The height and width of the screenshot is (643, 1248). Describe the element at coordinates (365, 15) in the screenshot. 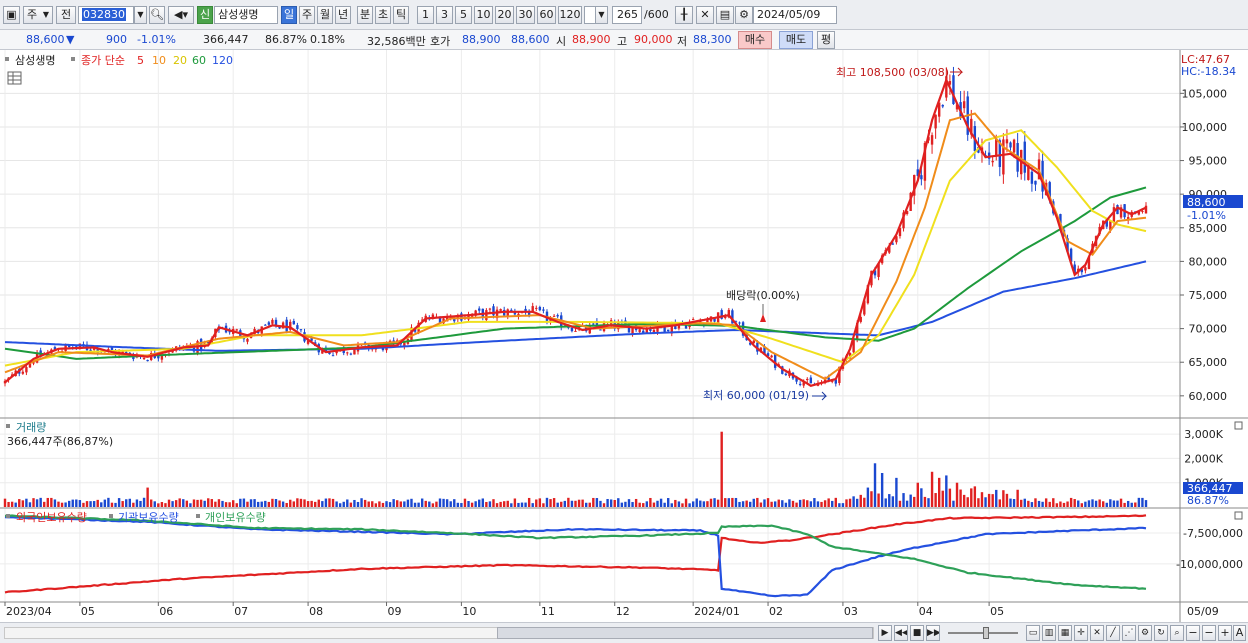

I see `period-minute: 분` at that location.